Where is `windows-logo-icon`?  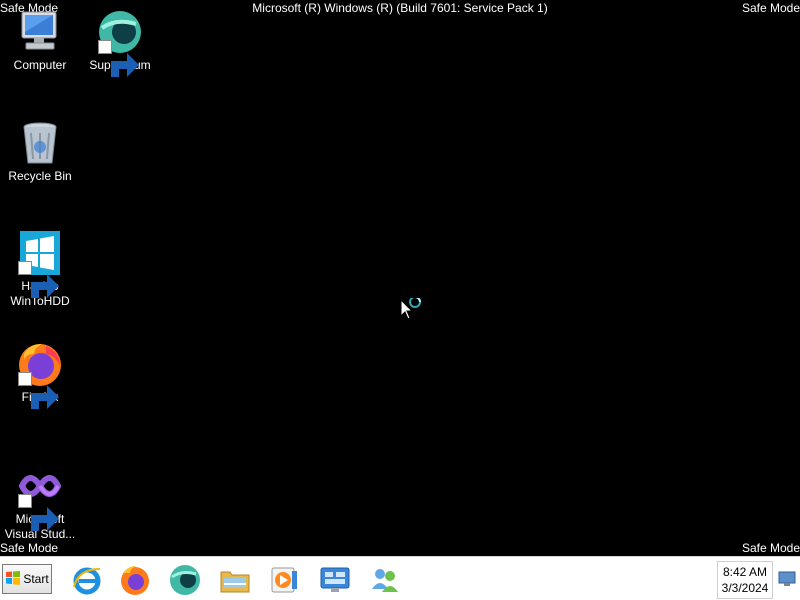
windows-logo-icon is located at coordinates (13, 579).